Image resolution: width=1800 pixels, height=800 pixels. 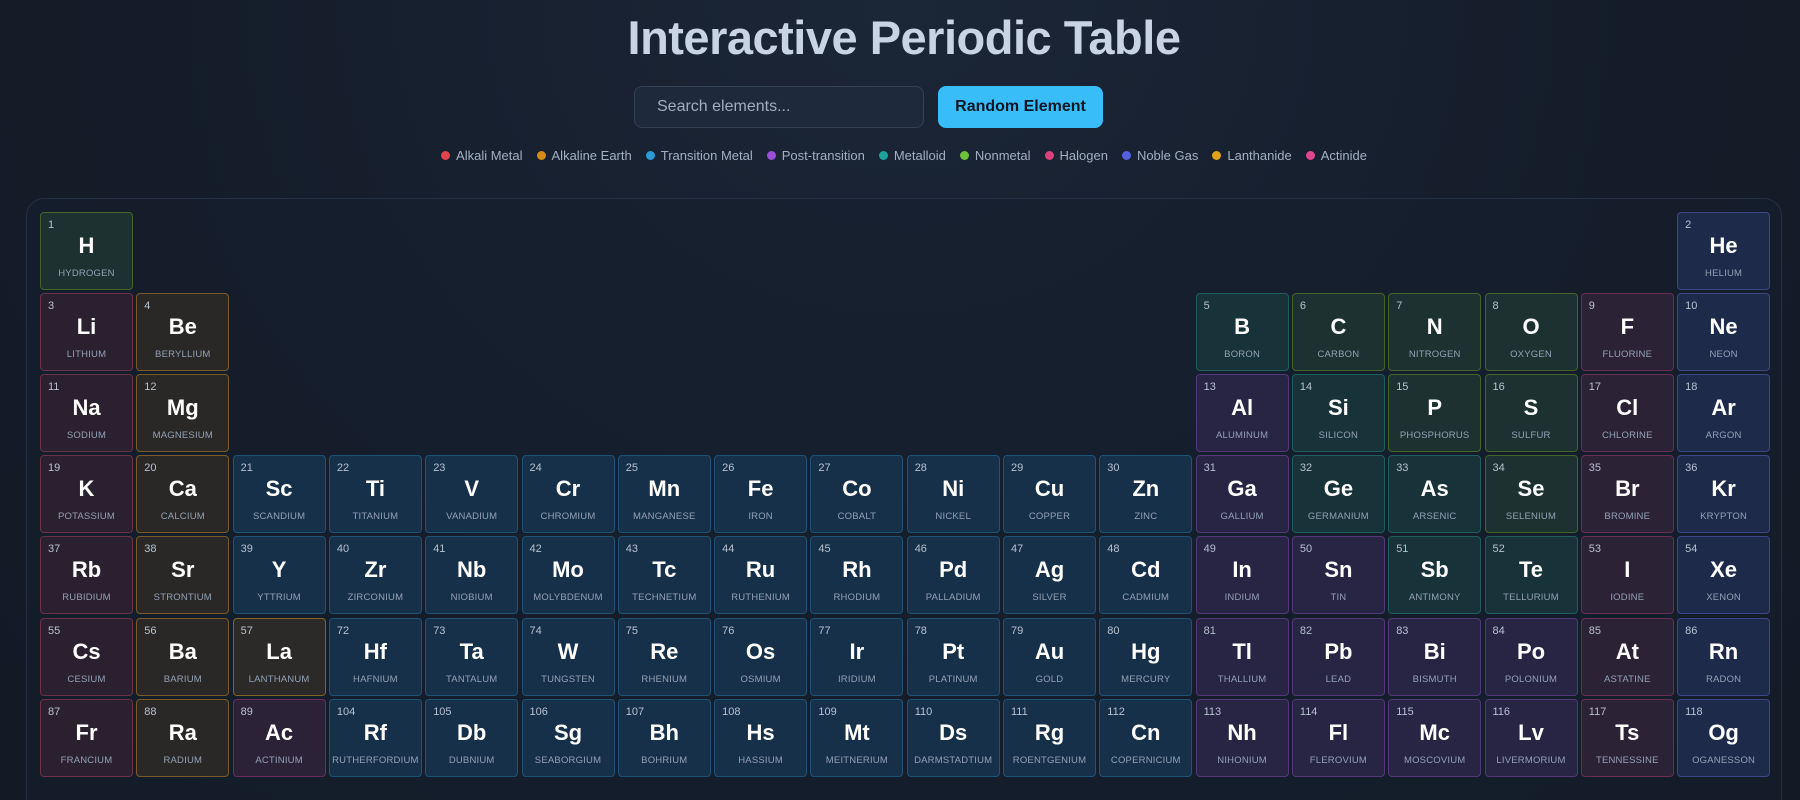 What do you see at coordinates (1531, 332) in the screenshot?
I see `element-cell-oxygen: 8 O OXYGEN` at bounding box center [1531, 332].